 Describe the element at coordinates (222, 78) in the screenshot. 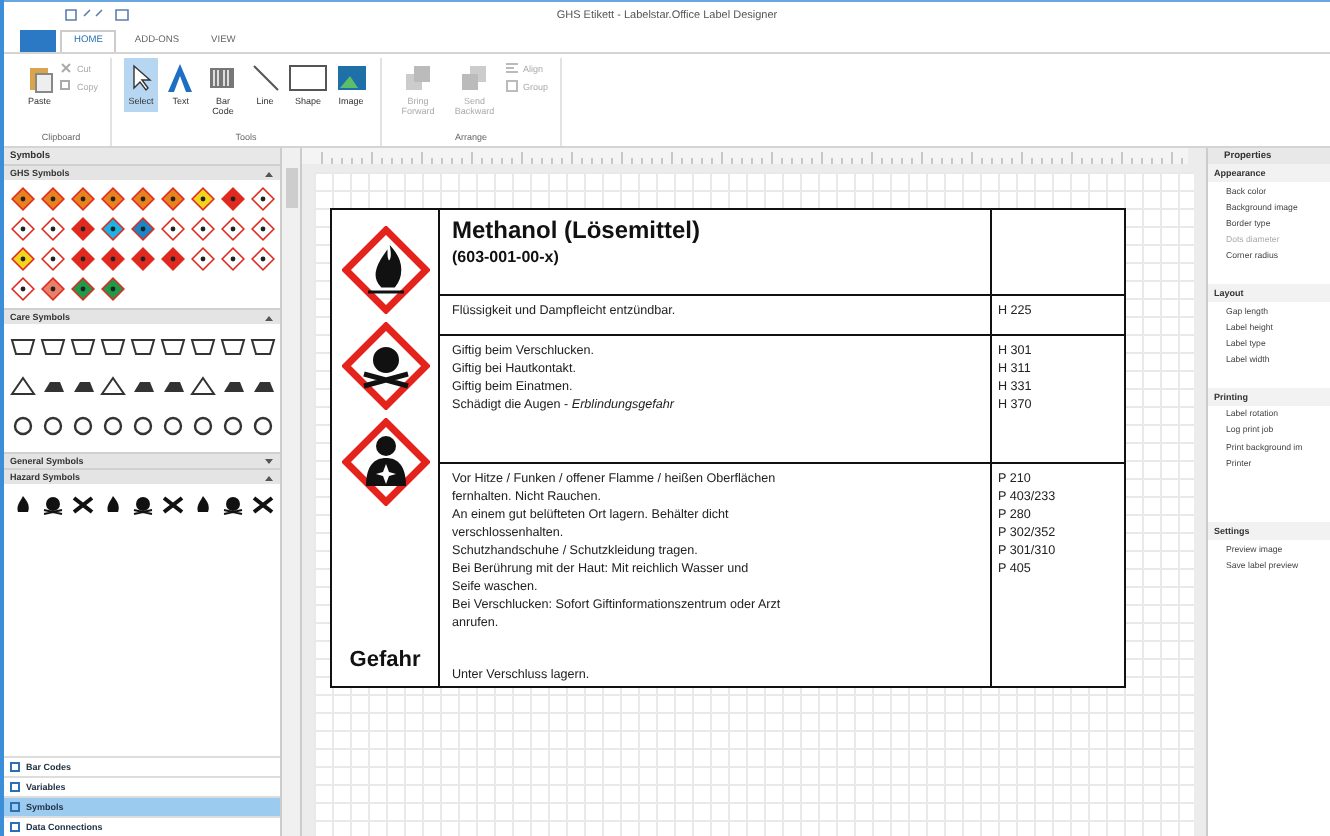

I see `barcode-icon` at that location.